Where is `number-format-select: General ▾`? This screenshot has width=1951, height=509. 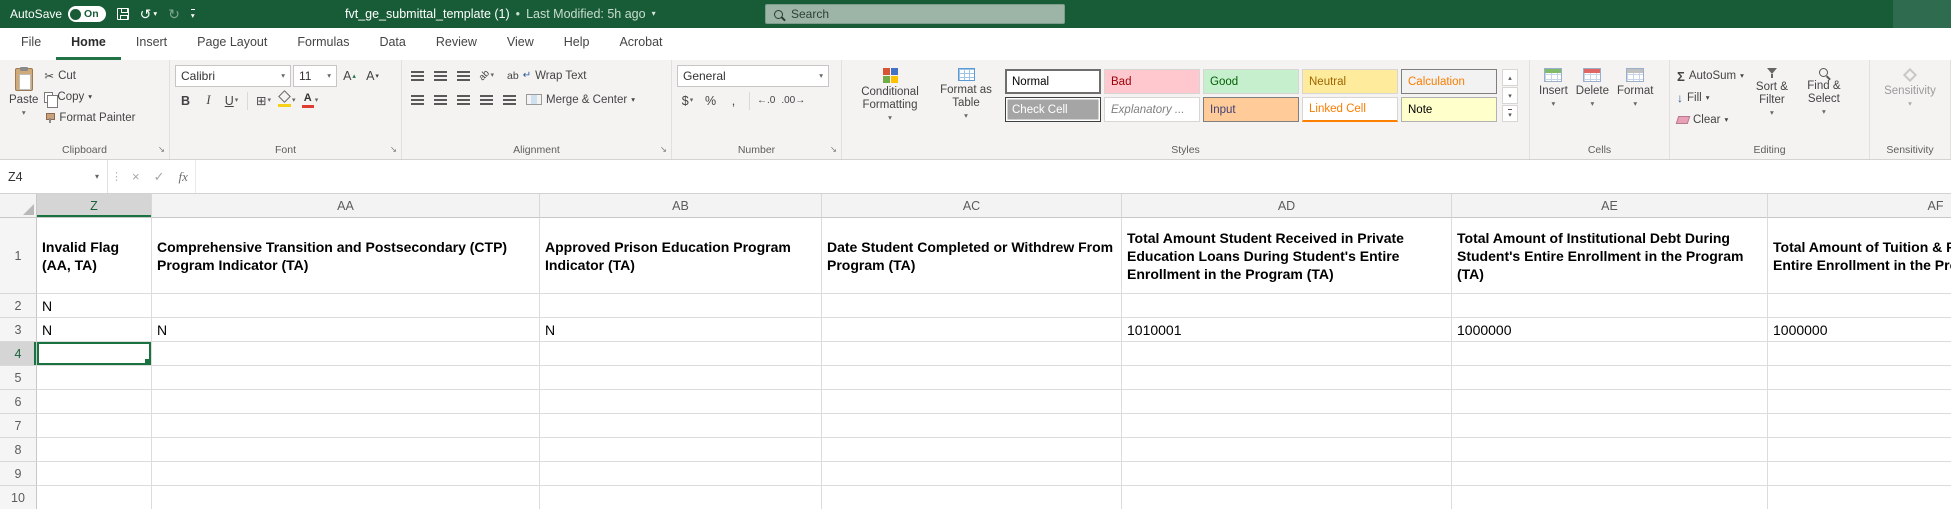 number-format-select: General ▾ is located at coordinates (753, 76).